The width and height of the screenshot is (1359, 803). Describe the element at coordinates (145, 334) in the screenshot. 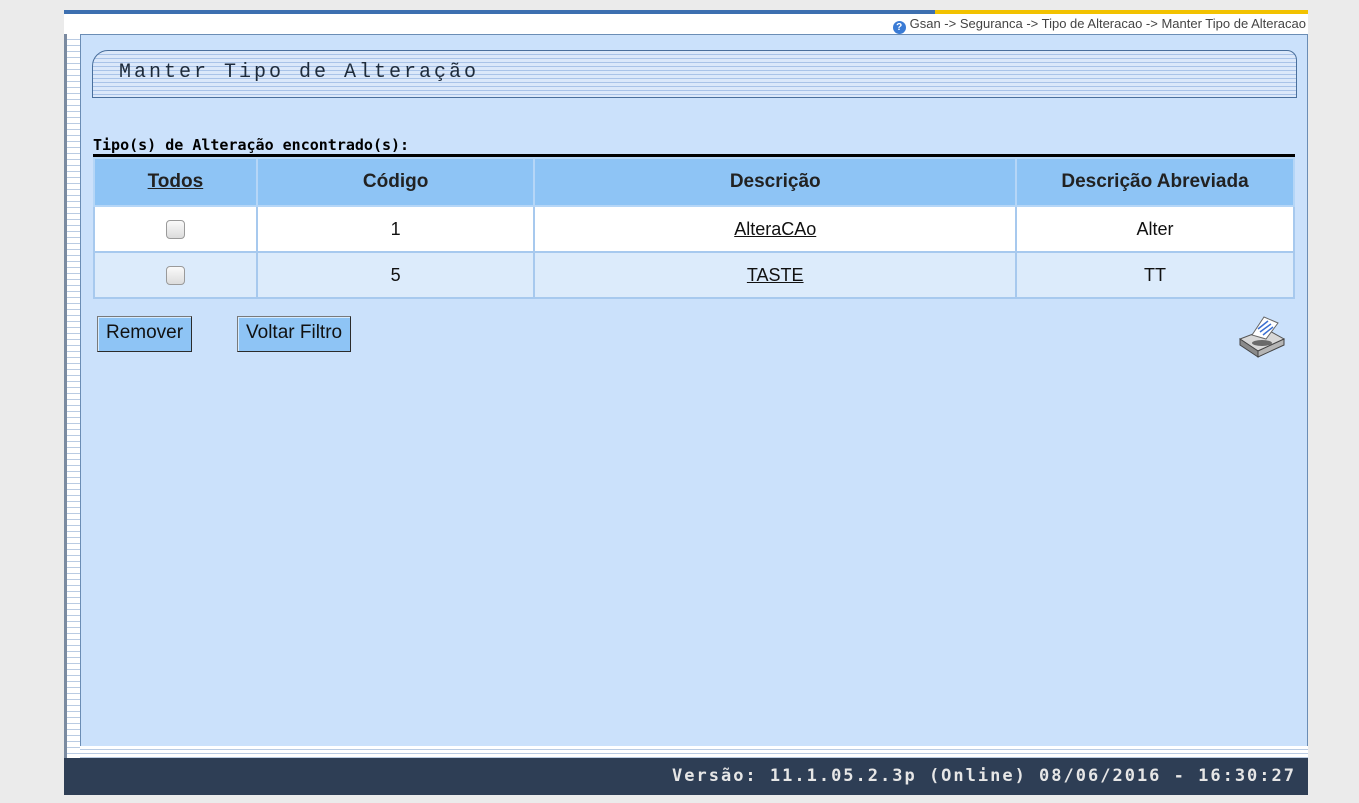

I see `remover-button: Remover` at that location.